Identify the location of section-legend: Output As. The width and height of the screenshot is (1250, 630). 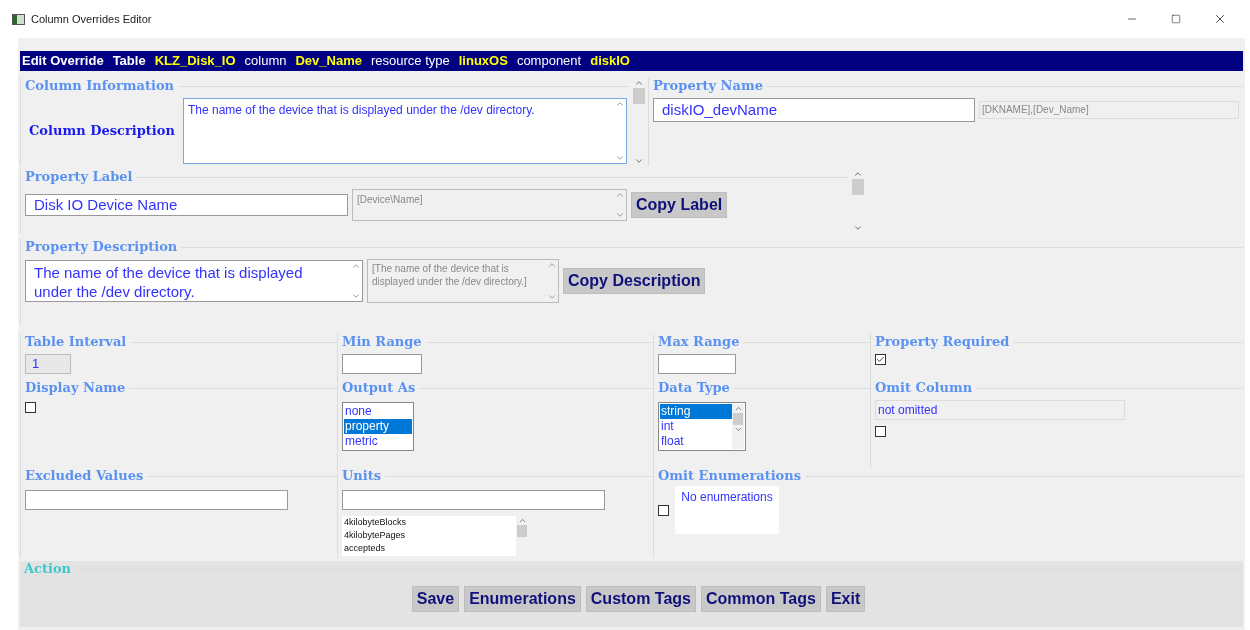
(379, 388).